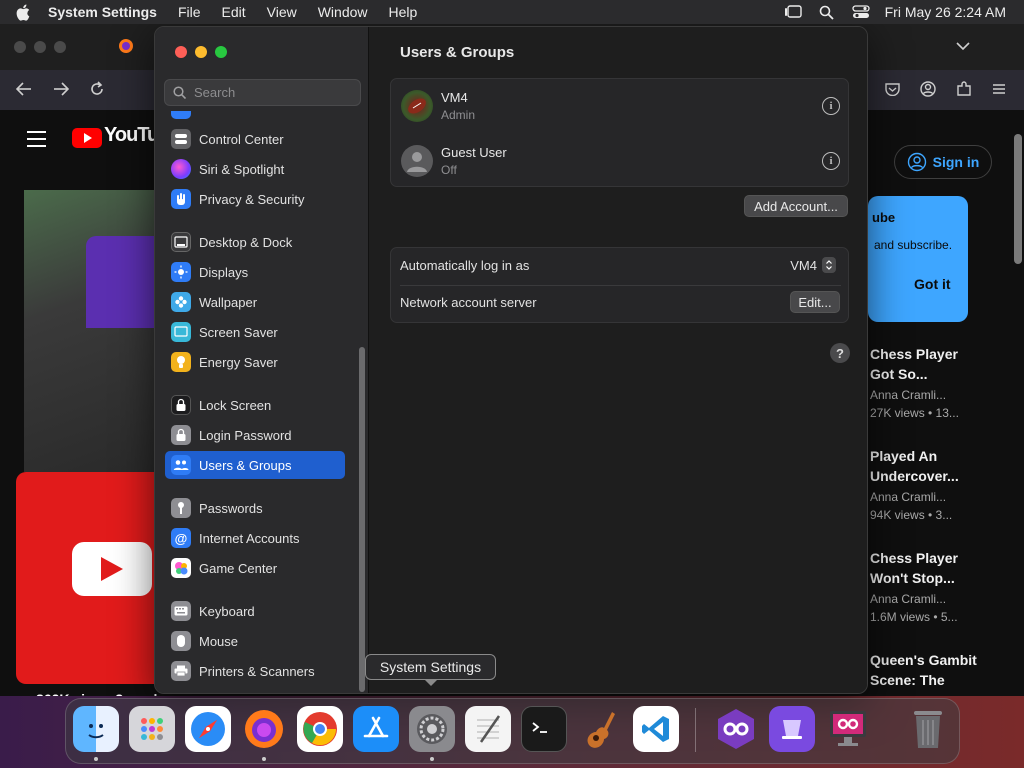 This screenshot has height=768, width=1024. What do you see at coordinates (181, 508) in the screenshot?
I see `key-icon` at bounding box center [181, 508].